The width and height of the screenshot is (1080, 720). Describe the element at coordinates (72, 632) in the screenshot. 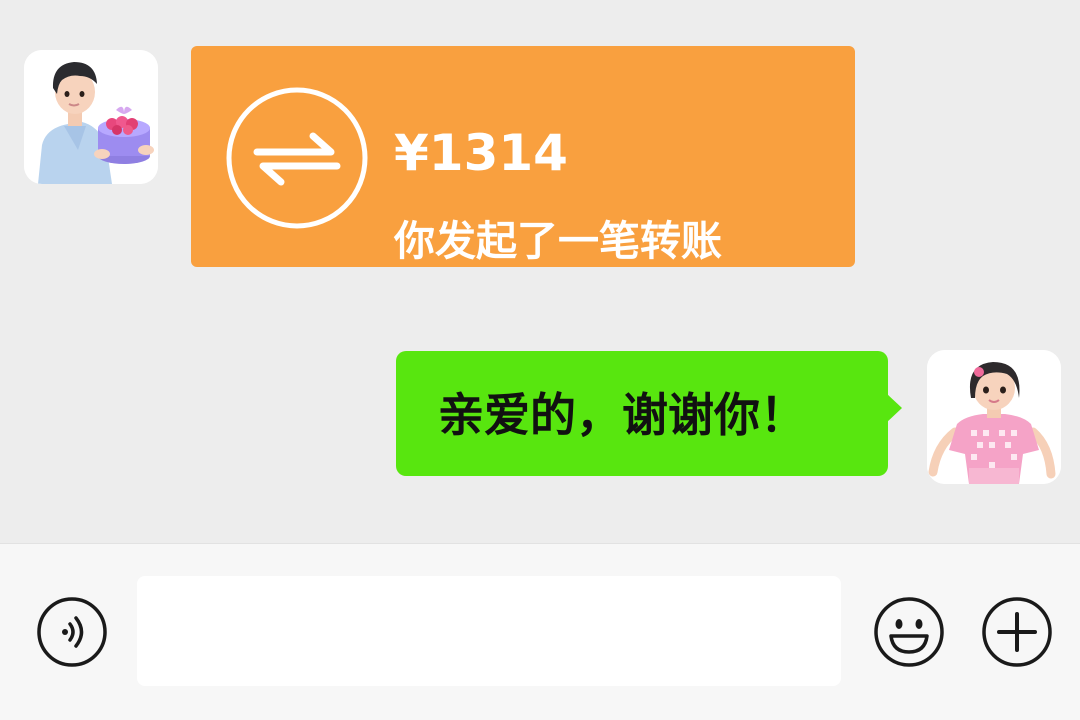

I see `voice-icon` at that location.